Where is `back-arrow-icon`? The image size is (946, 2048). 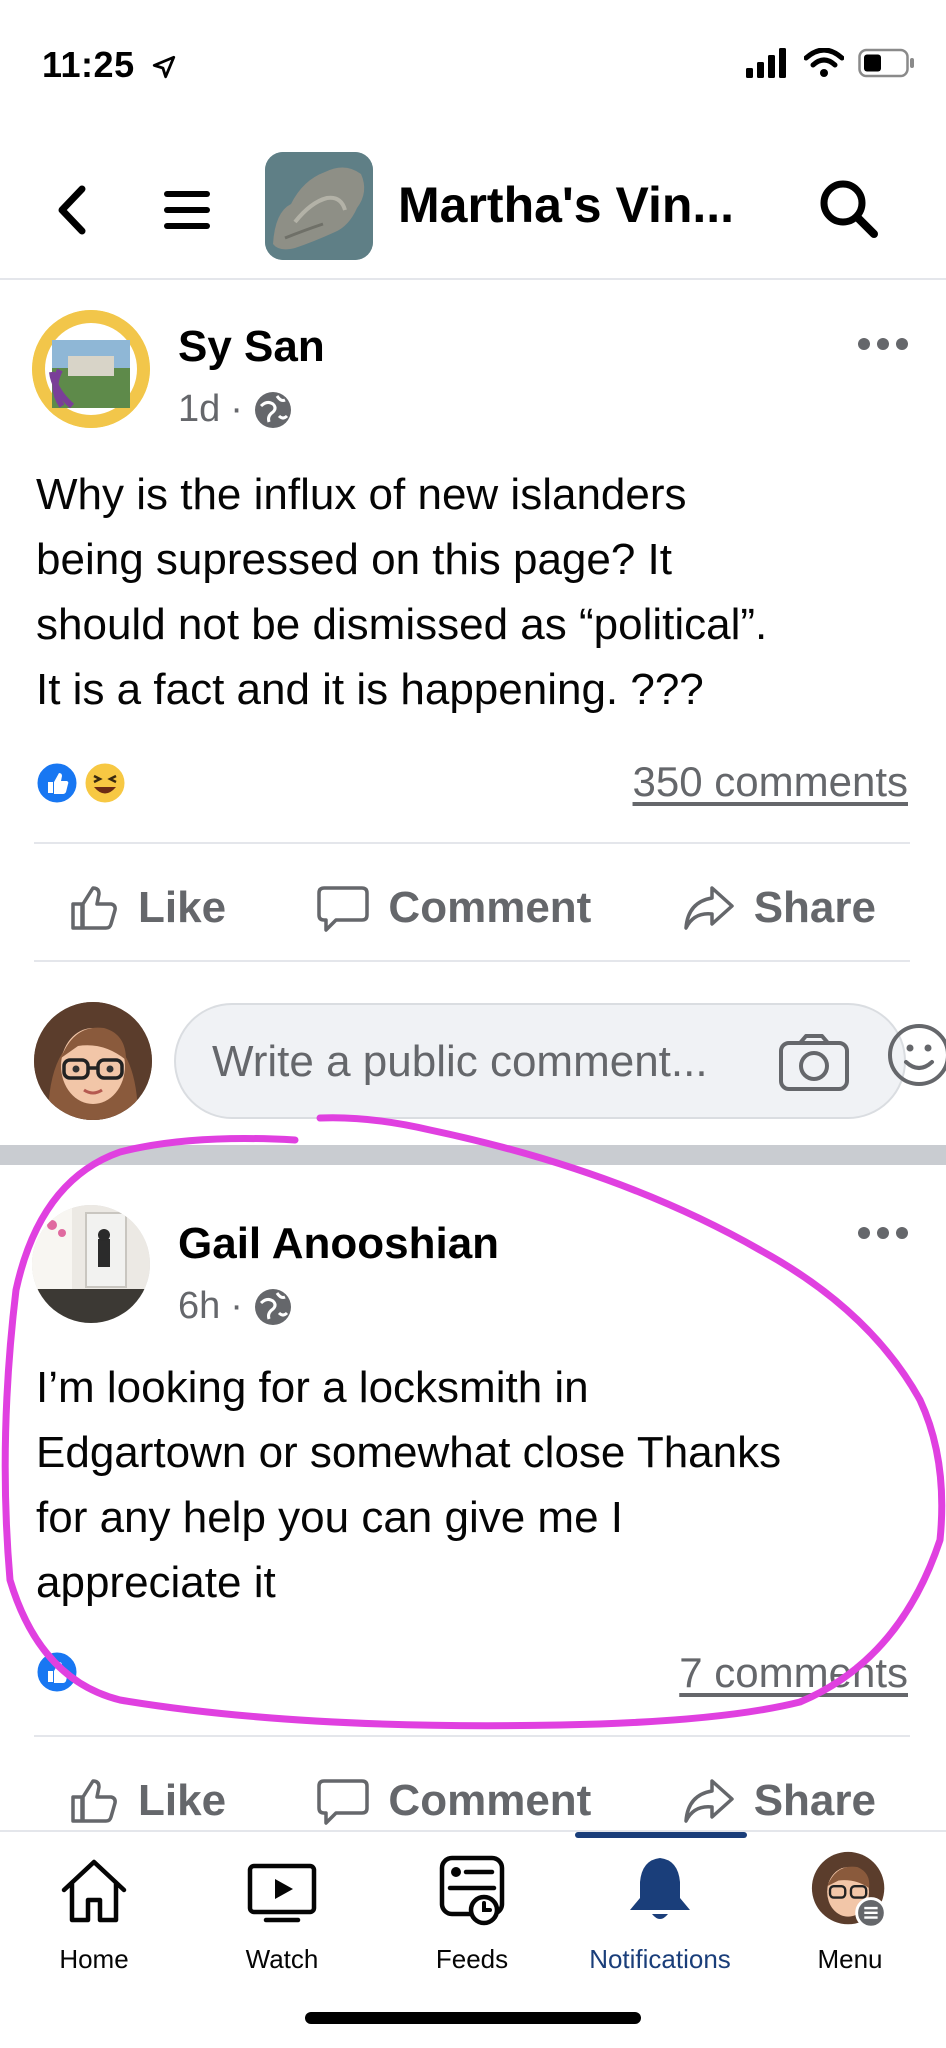
back-arrow-icon is located at coordinates (73, 210).